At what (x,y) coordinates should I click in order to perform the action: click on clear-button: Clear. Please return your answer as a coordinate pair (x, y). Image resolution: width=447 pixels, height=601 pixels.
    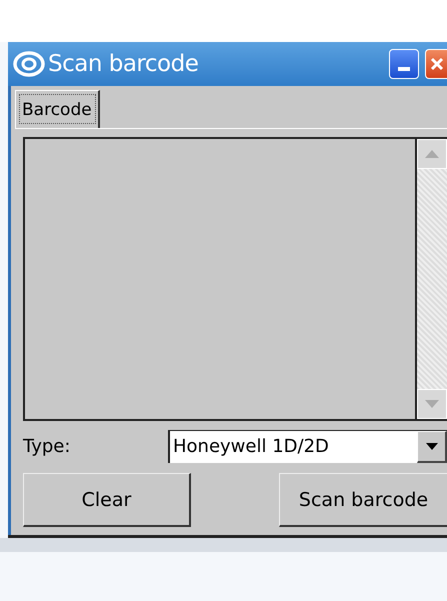
    Looking at the image, I should click on (107, 500).